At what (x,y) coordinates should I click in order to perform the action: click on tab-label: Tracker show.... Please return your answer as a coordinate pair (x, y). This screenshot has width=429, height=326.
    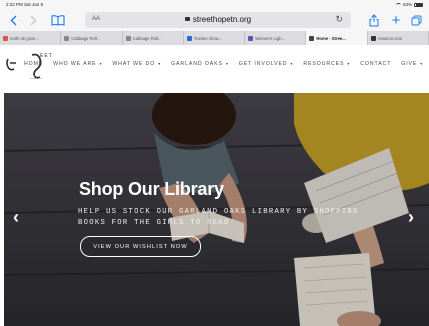
    Looking at the image, I should click on (208, 38).